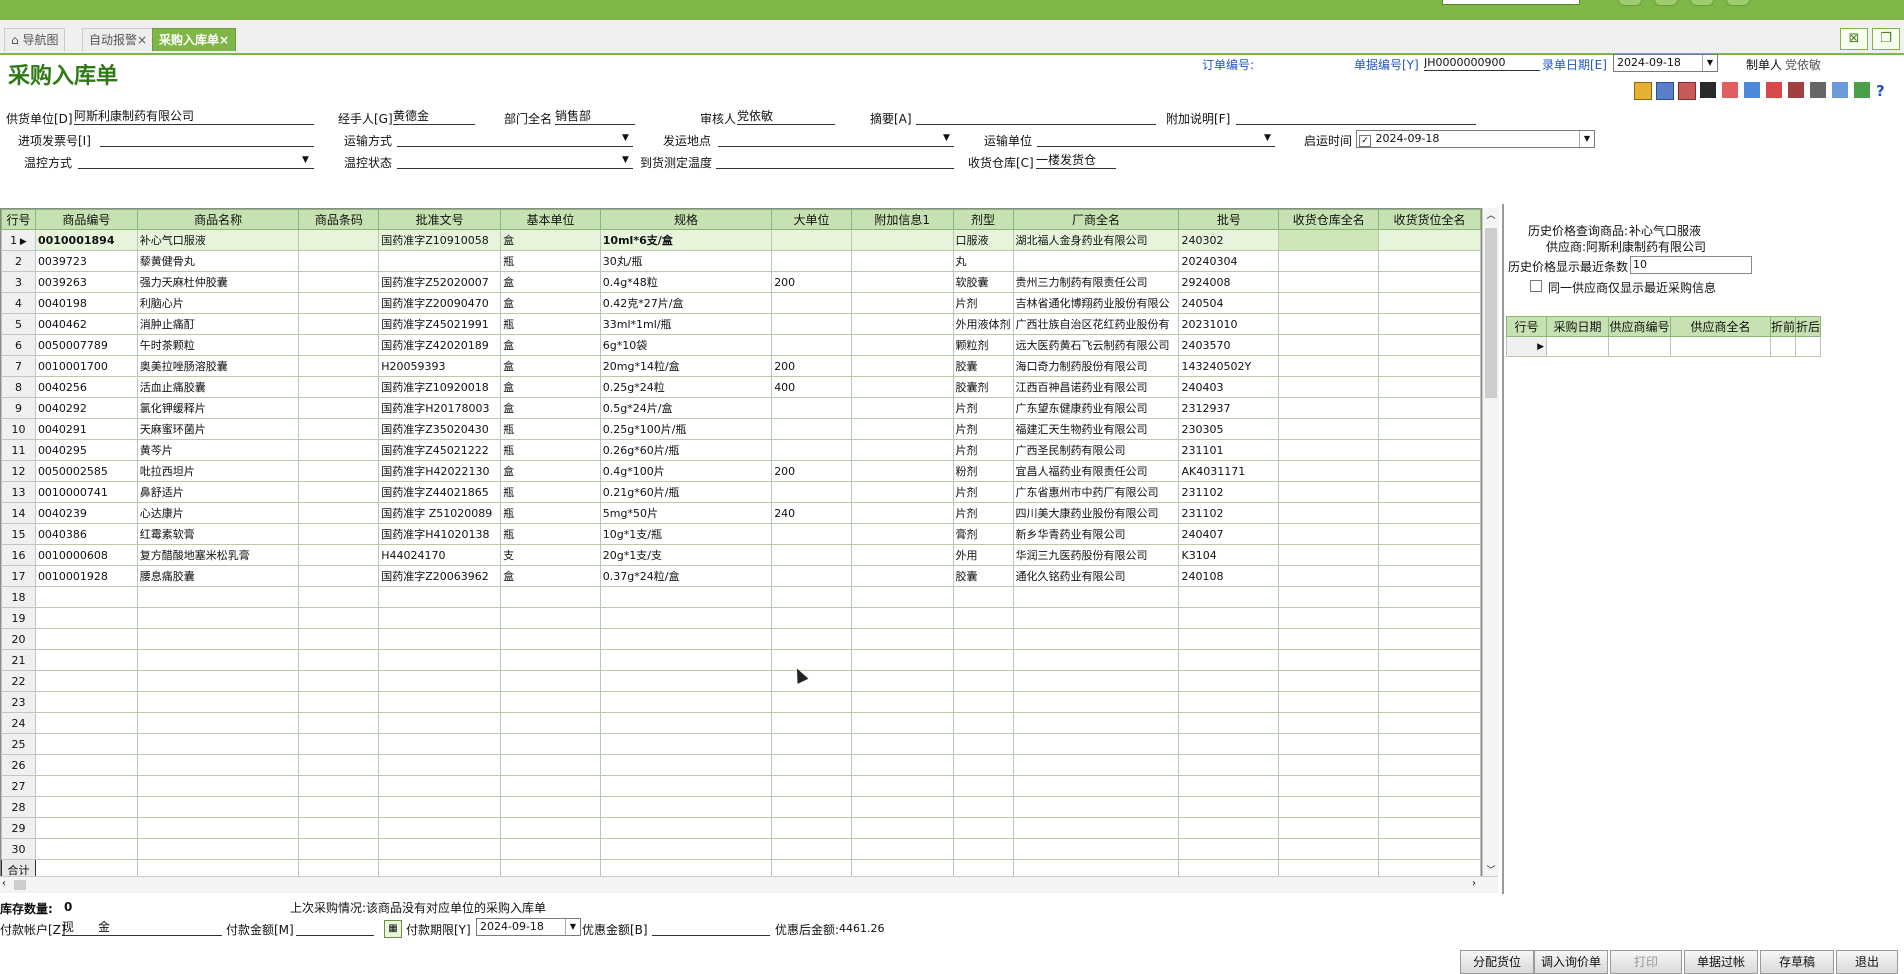 Image resolution: width=1904 pixels, height=974 pixels. I want to click on table-cell: 0.25g*100片/瓶, so click(686, 429).